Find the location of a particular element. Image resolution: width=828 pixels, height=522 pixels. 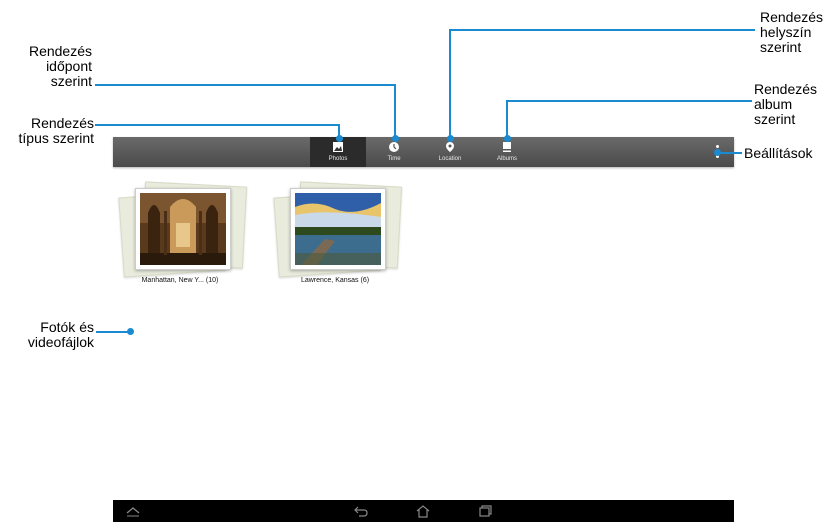

tab-albums-label: Albums is located at coordinates (506, 159).